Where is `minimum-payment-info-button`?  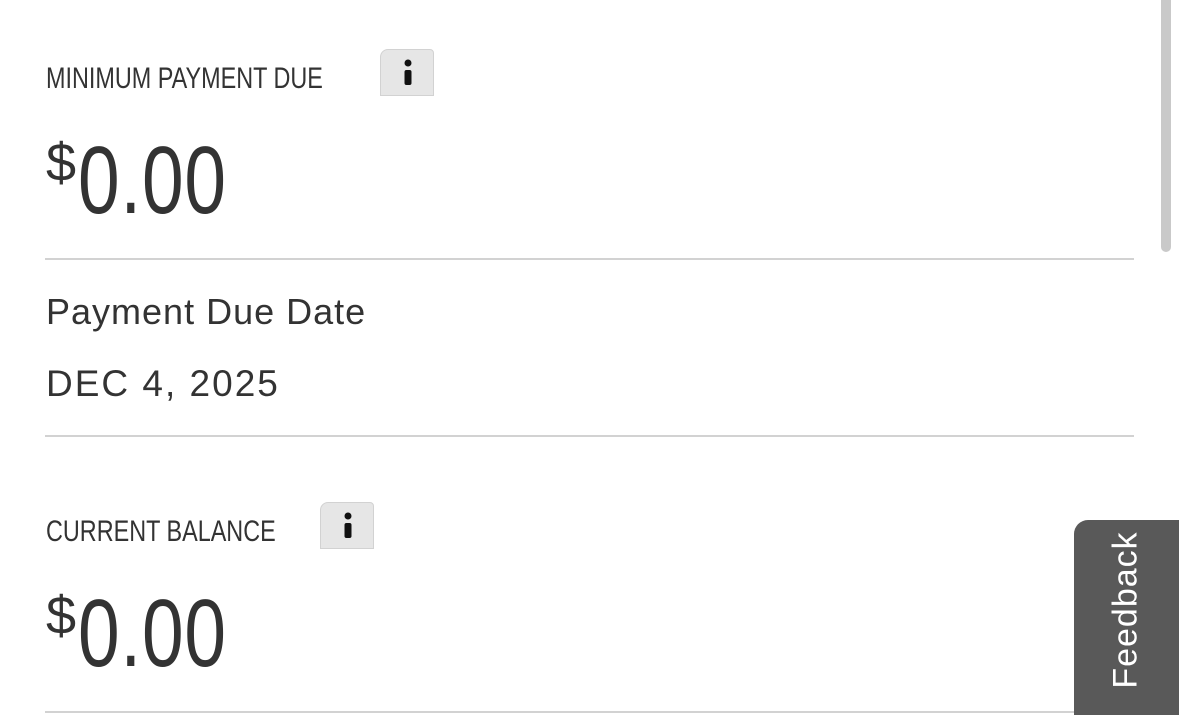
minimum-payment-info-button is located at coordinates (407, 72).